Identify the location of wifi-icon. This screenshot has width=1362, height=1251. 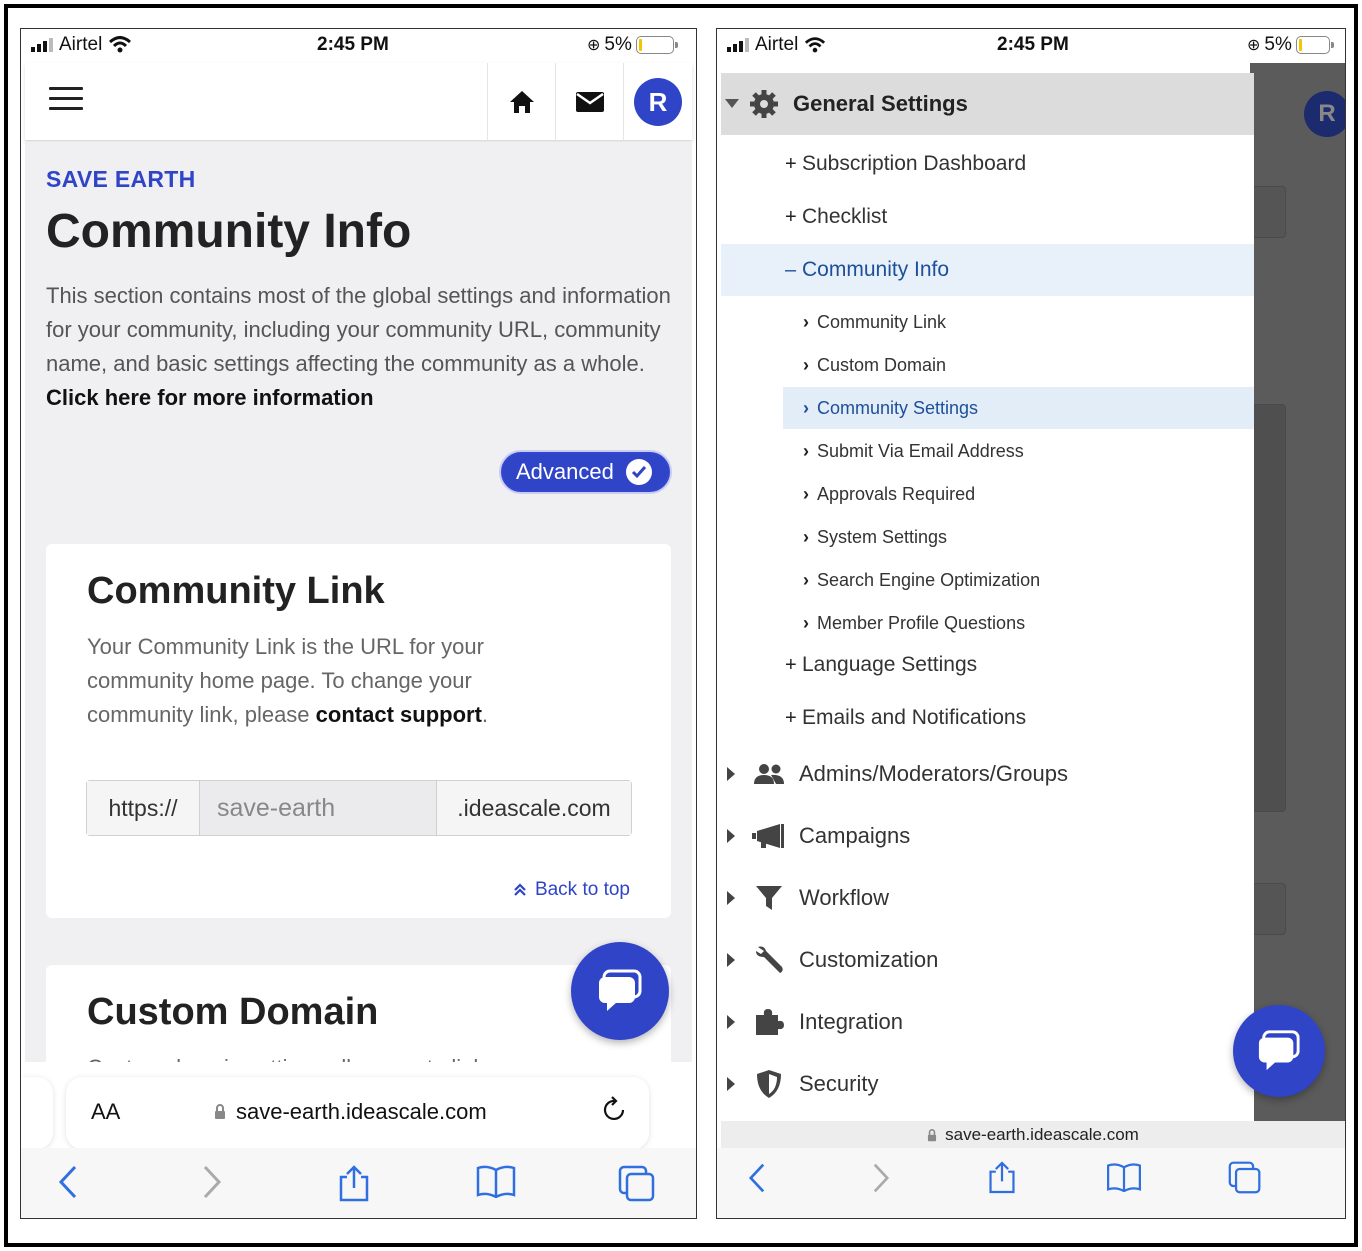
(120, 44).